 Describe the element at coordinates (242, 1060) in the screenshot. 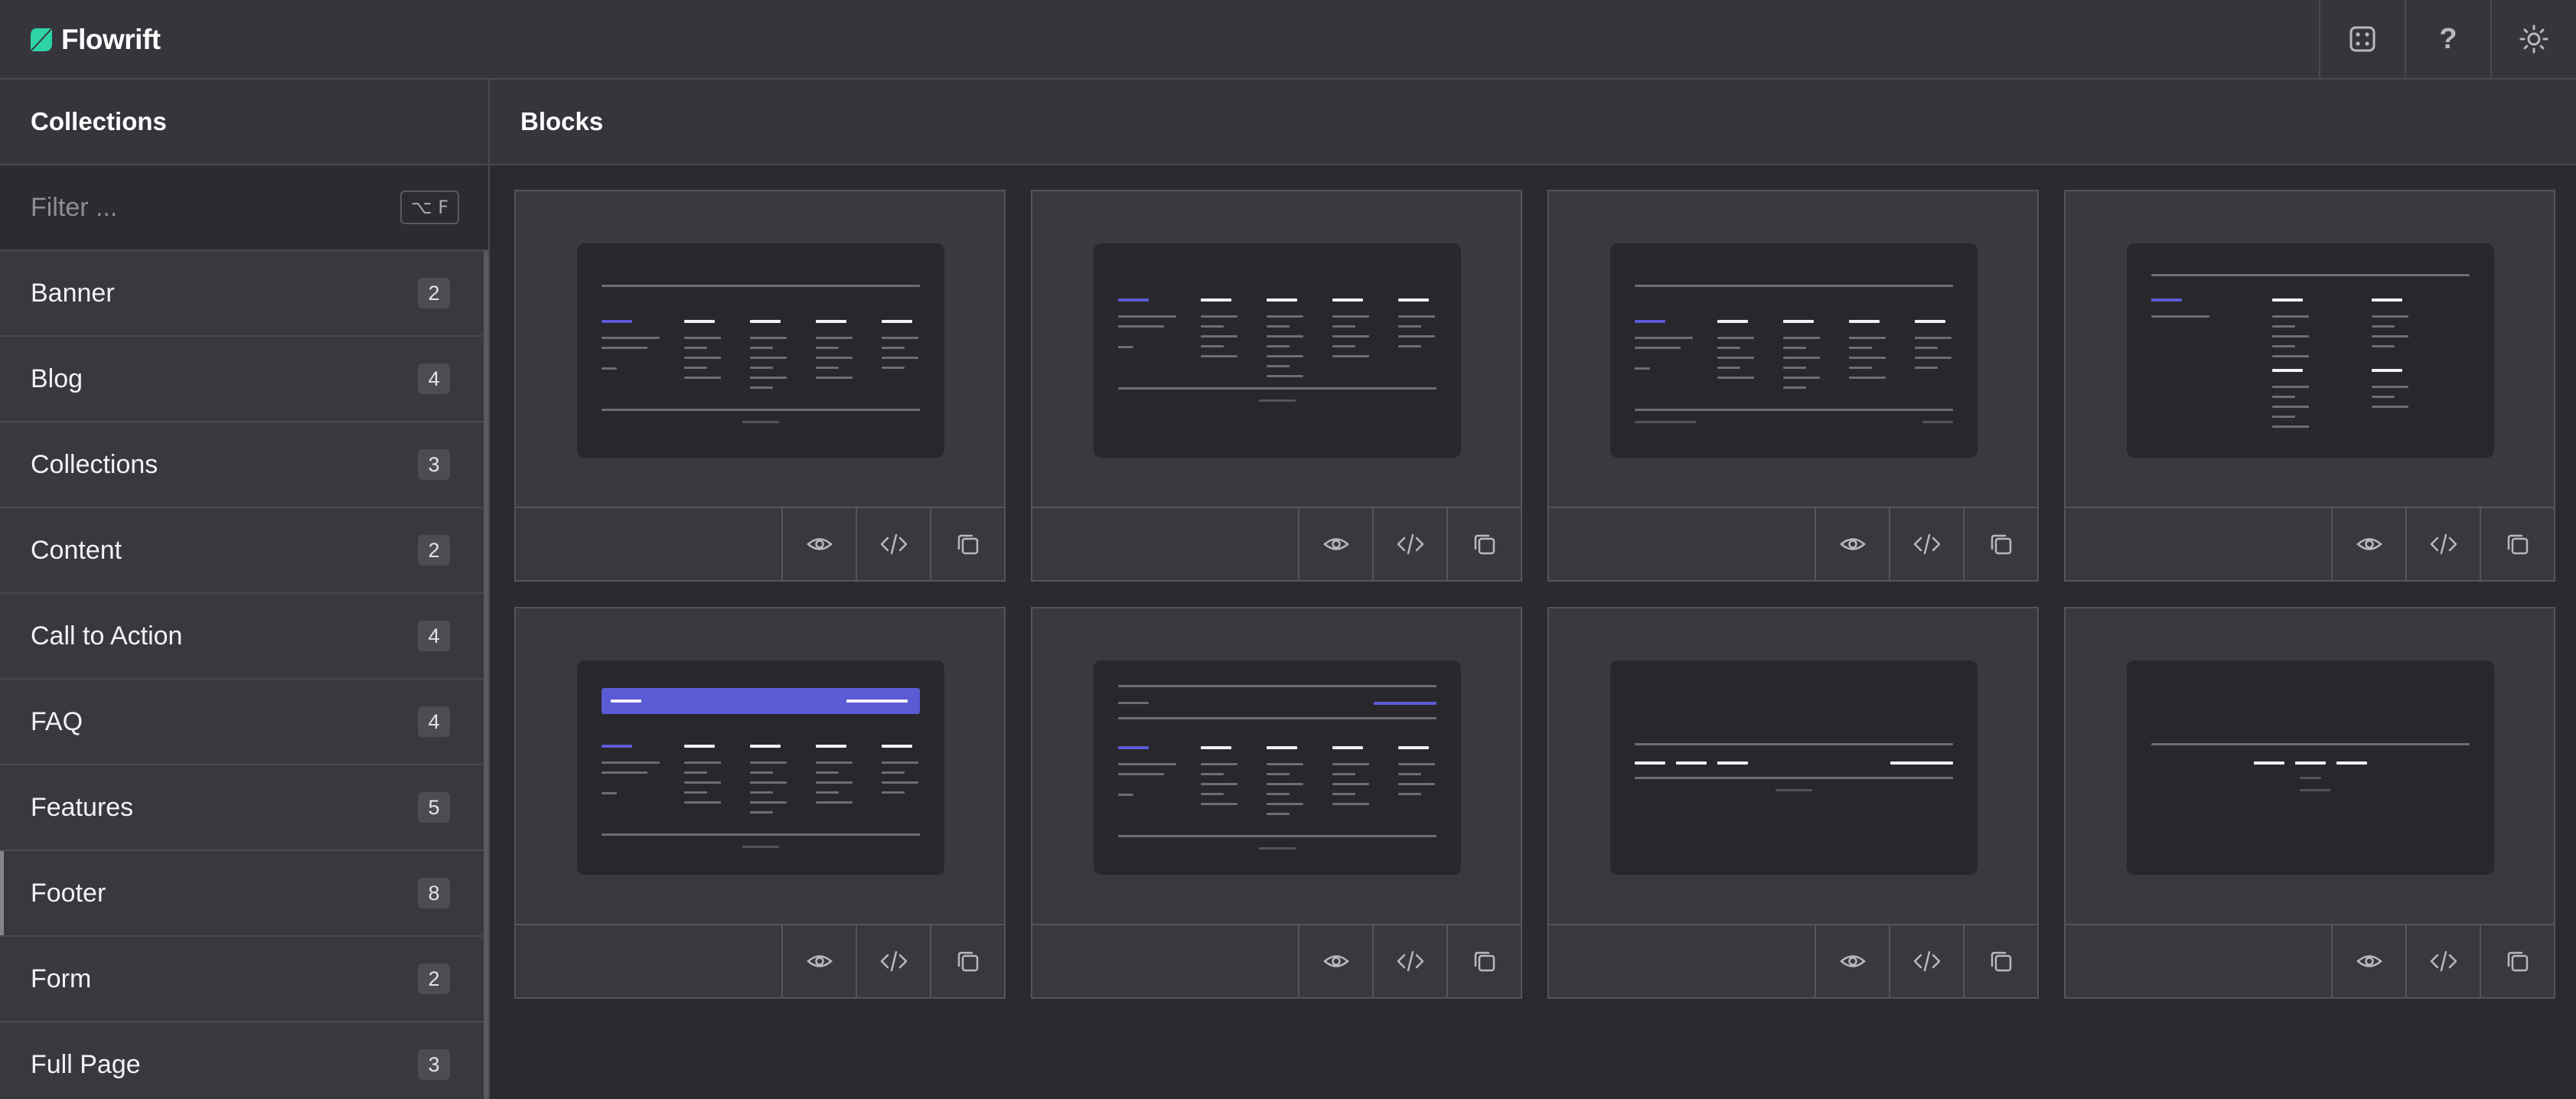

I see `sidebar-item-full-page: Full Page 3` at that location.